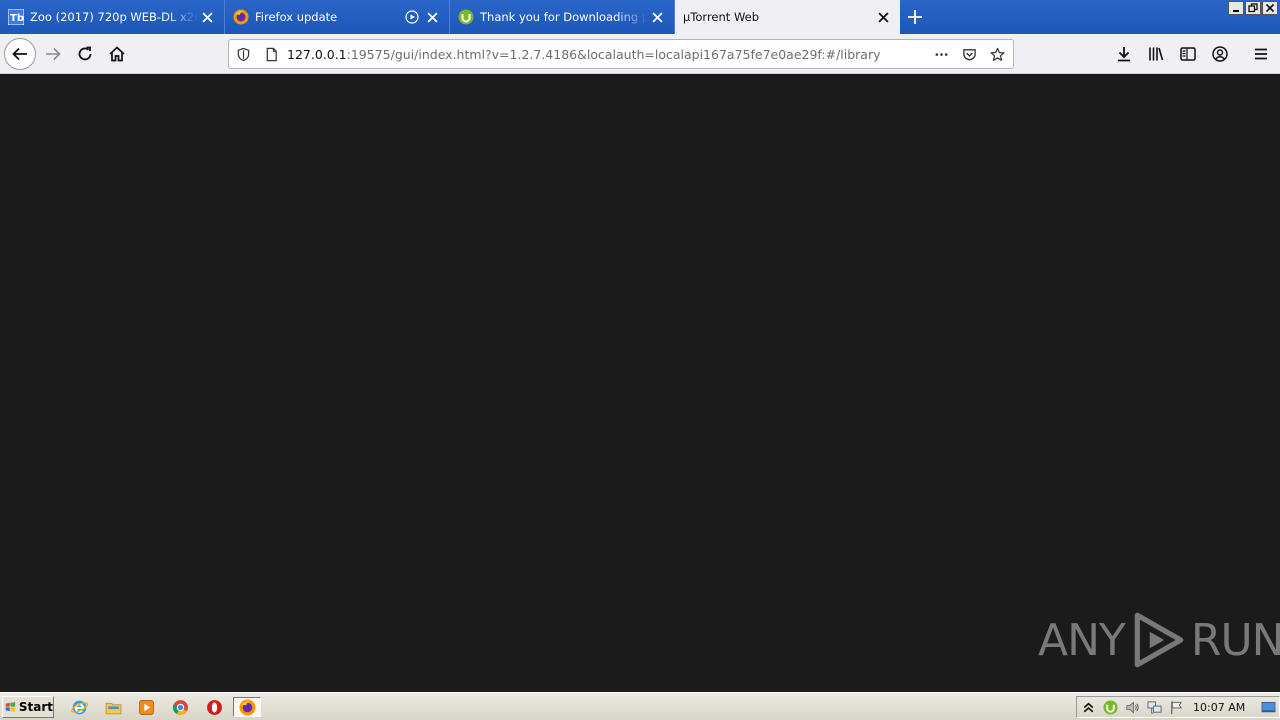 This screenshot has width=1280, height=720. I want to click on shield-icon, so click(243, 54).